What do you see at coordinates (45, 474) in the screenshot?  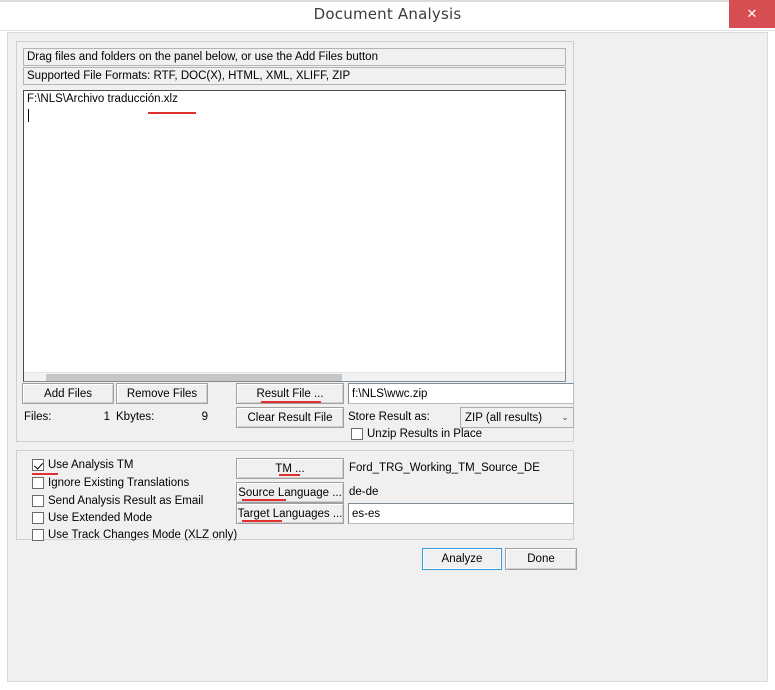 I see `annotation-underline-use-analysis-tm` at bounding box center [45, 474].